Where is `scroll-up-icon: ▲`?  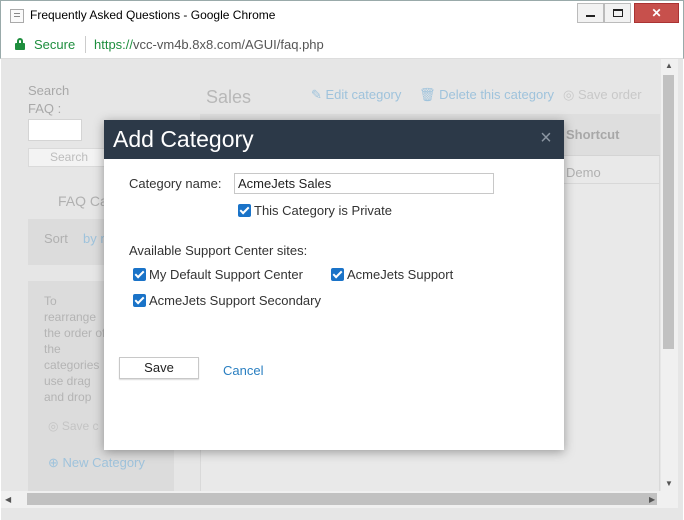
scroll-up-icon: ▲ is located at coordinates (669, 65).